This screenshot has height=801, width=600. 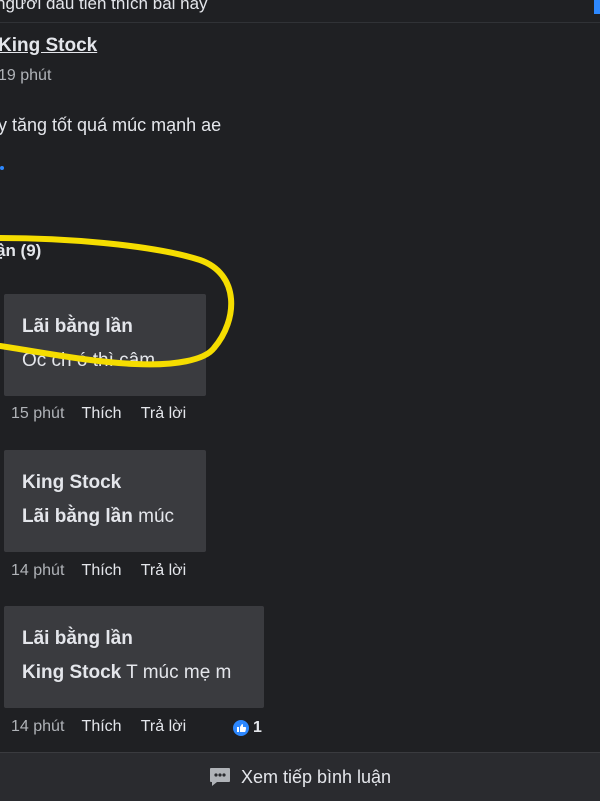 I want to click on comment-text: King Stock T múc mẹ m, so click(x=126, y=673).